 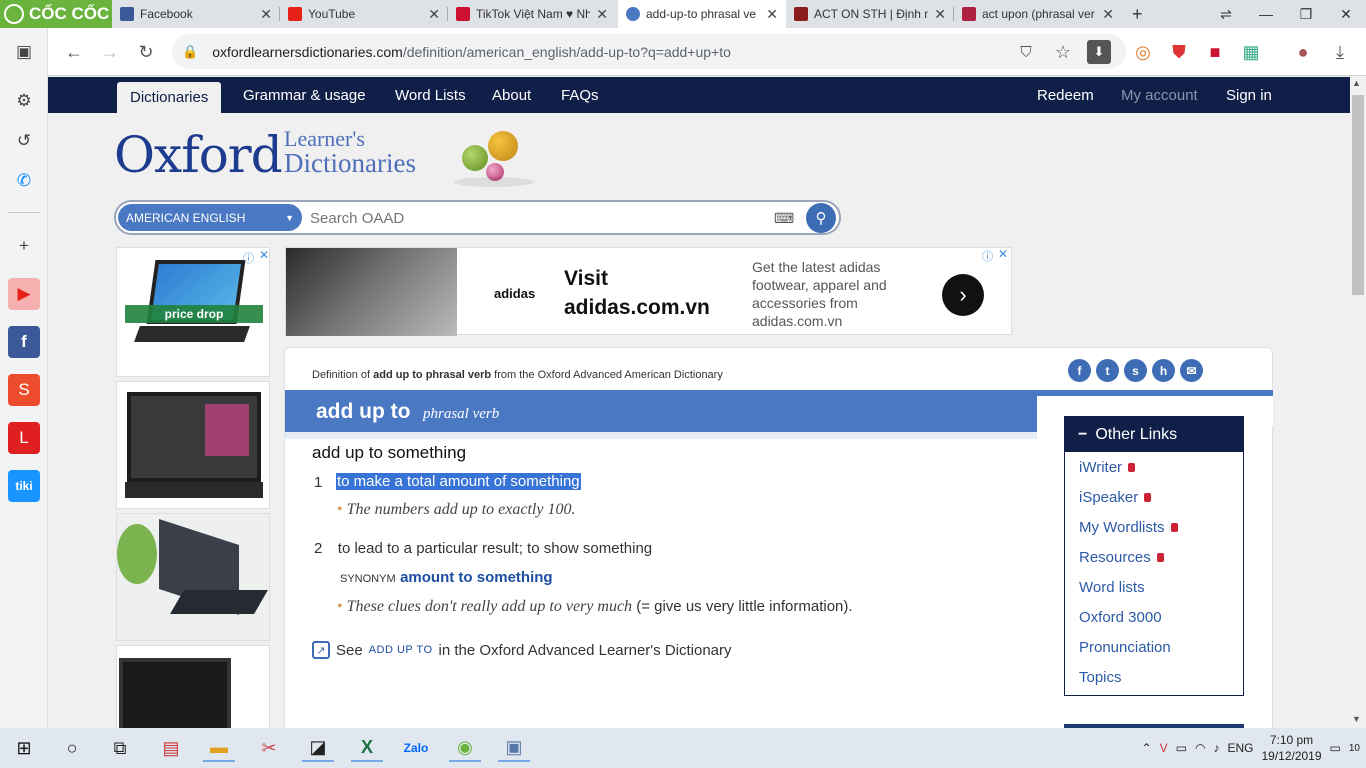 I want to click on download-icon: ⬇, so click(x=1099, y=52).